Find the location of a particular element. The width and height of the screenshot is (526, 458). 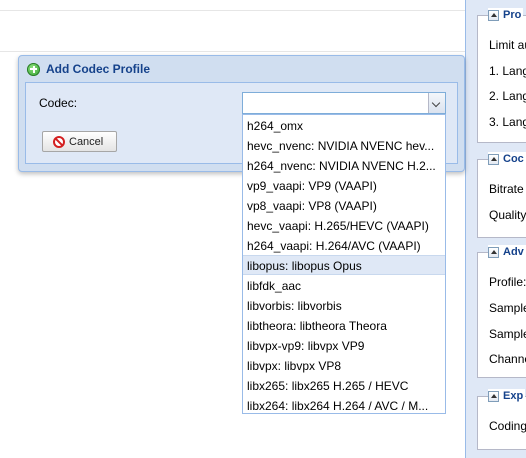

codec-option: libvpx: libvpx VP8 is located at coordinates (344, 365).